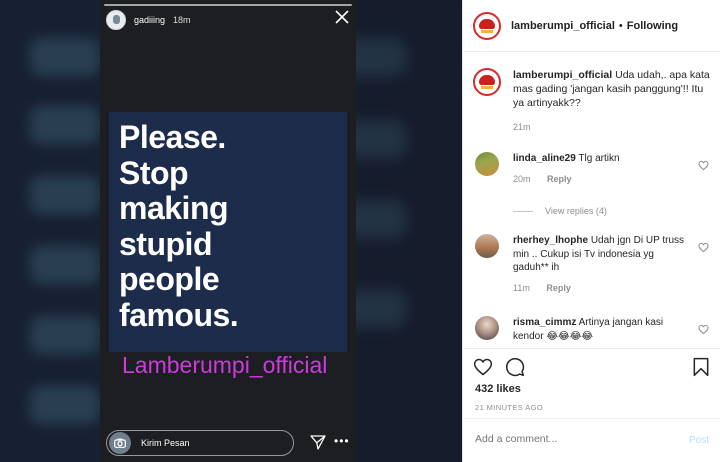 This screenshot has width=720, height=462. I want to click on story-overlay-text: Lamberumpi_official, so click(225, 365).